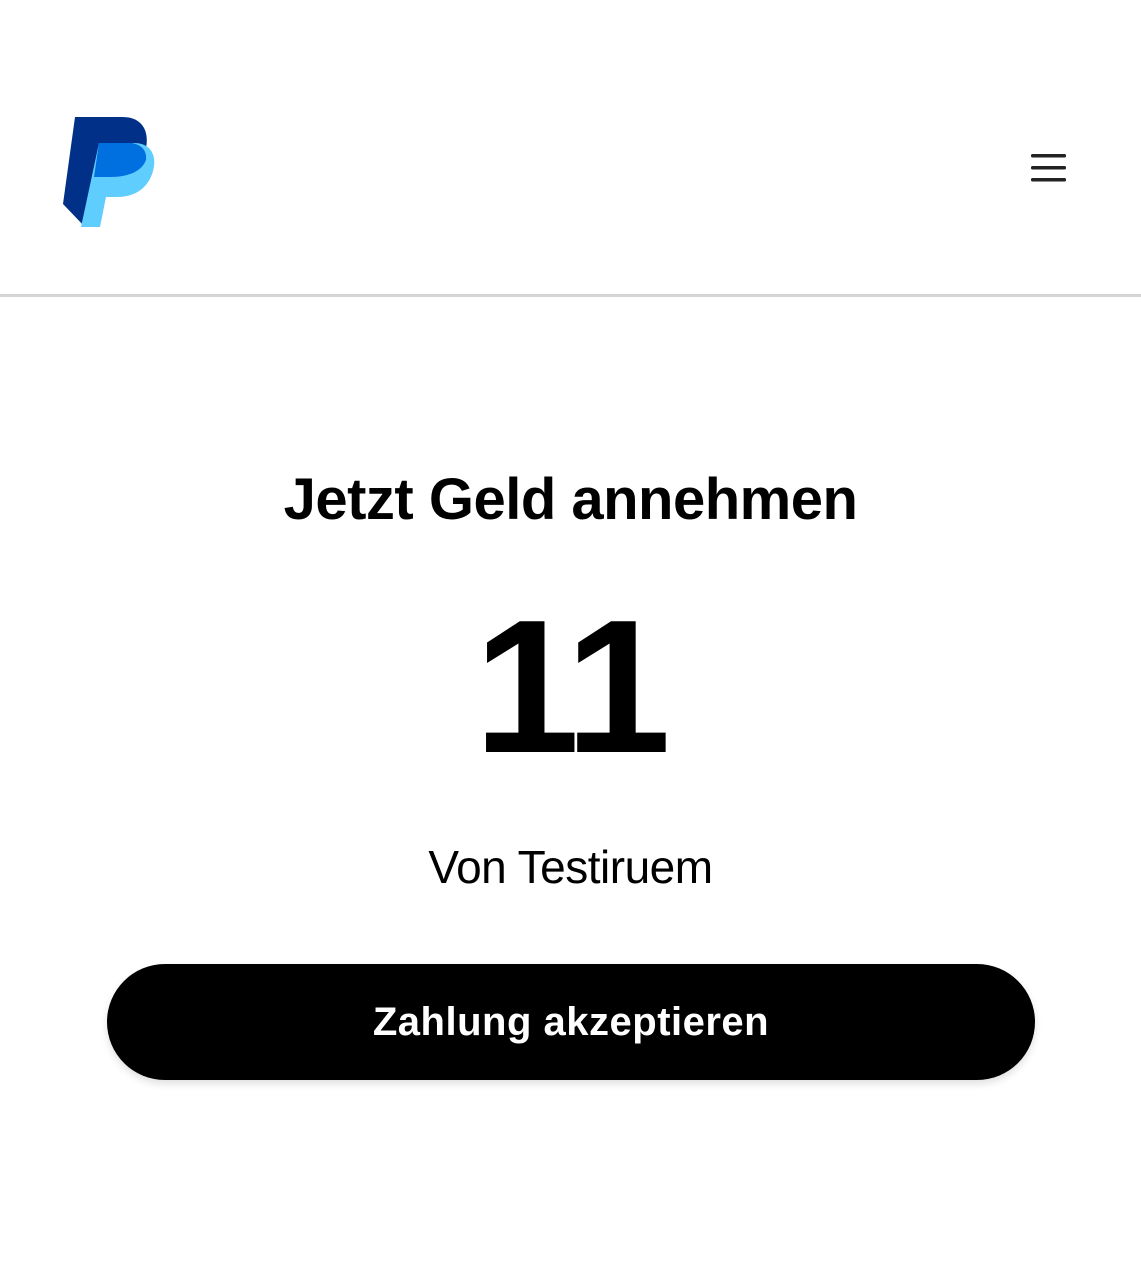  Describe the element at coordinates (572, 687) in the screenshot. I see `payment-amount: 11` at that location.